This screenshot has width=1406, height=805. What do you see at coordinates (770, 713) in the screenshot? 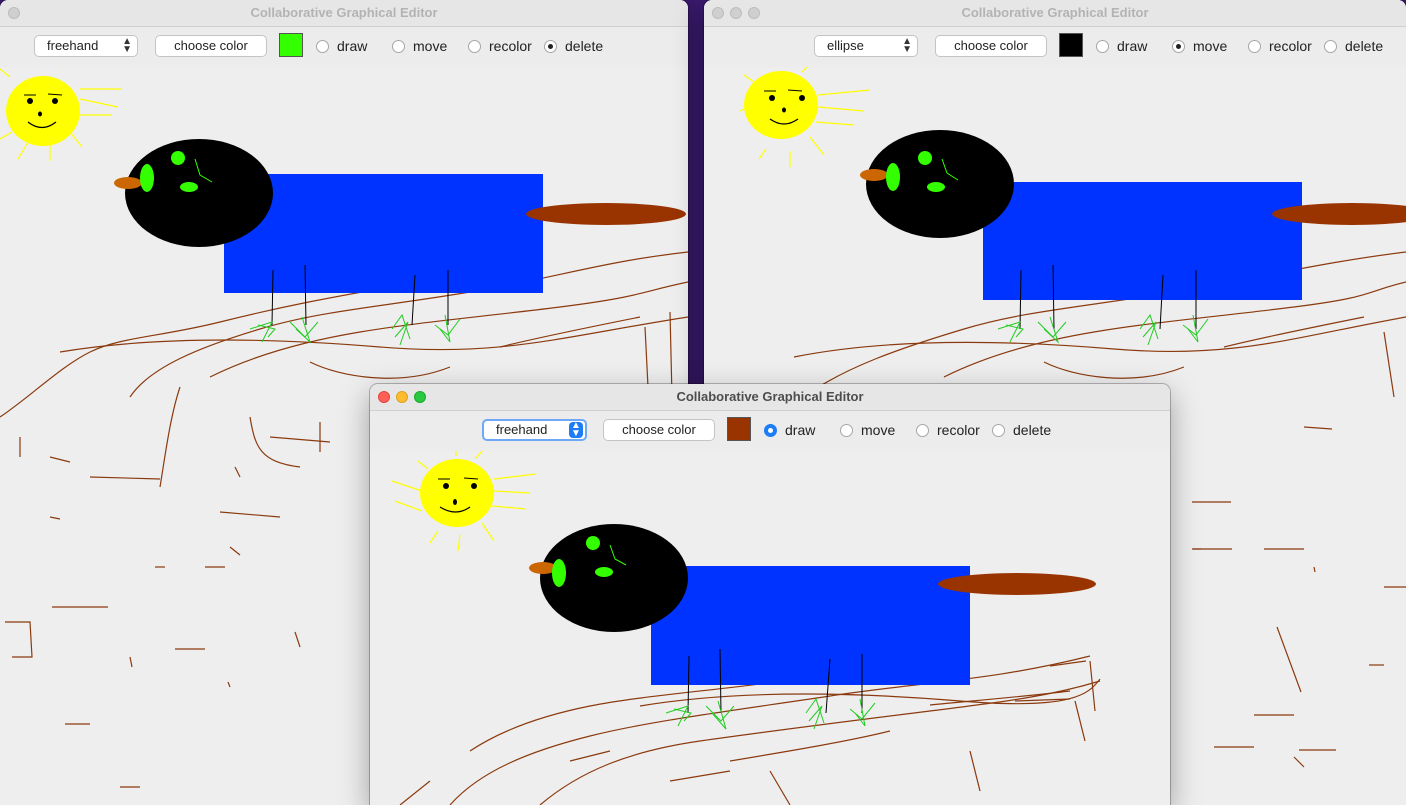
I see `grass` at bounding box center [770, 713].